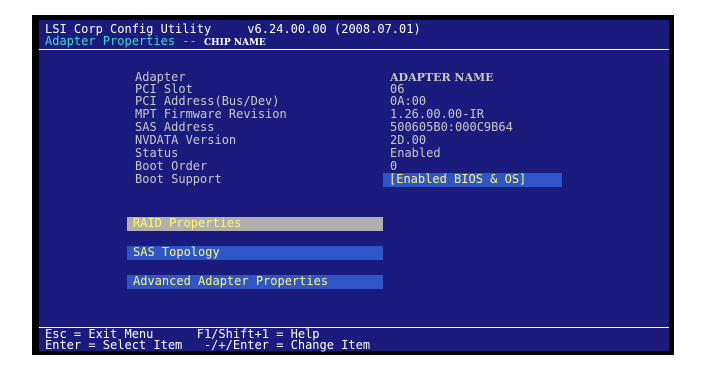 The width and height of the screenshot is (711, 370). Describe the element at coordinates (334, 29) in the screenshot. I see `app-version: v6.24.00.00 (2008.07.01)` at that location.